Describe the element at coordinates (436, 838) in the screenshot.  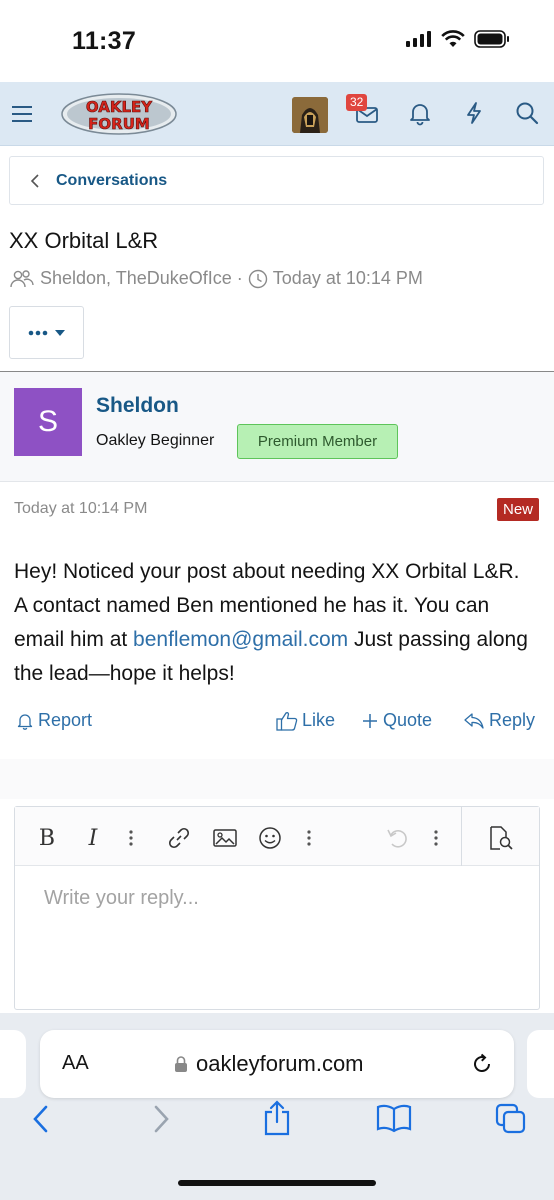
I see `more-options-icon` at that location.